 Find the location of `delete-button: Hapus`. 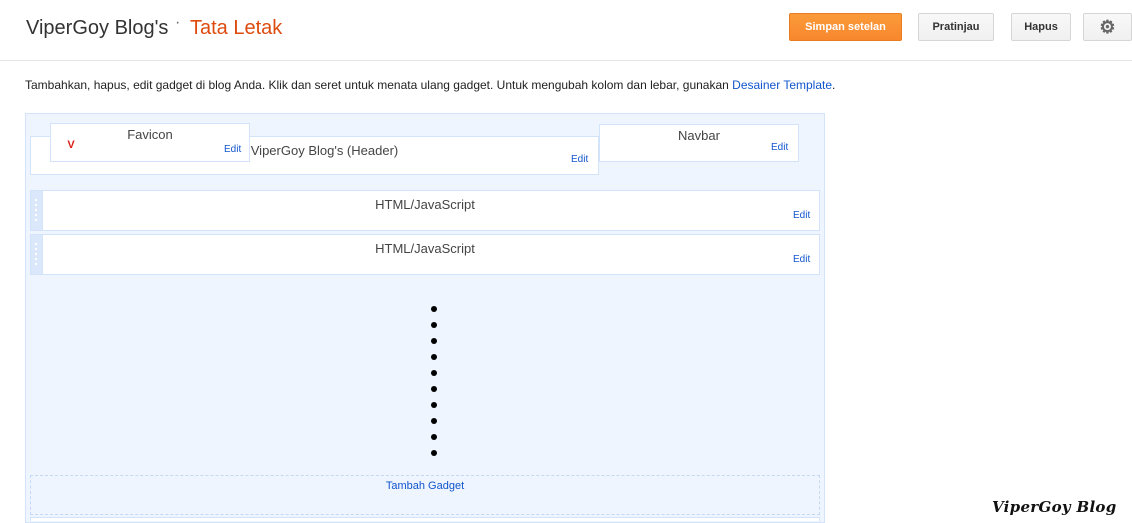

delete-button: Hapus is located at coordinates (1041, 27).